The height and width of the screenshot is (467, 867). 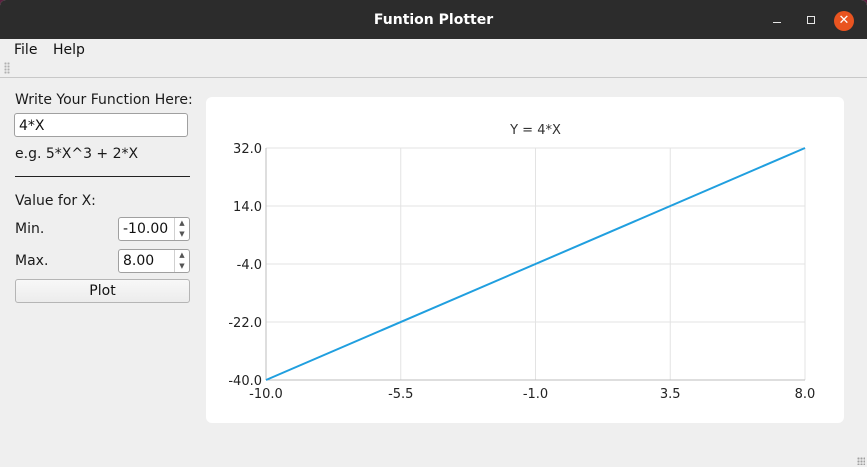 I want to click on toolbar-handle, so click(x=7, y=68).